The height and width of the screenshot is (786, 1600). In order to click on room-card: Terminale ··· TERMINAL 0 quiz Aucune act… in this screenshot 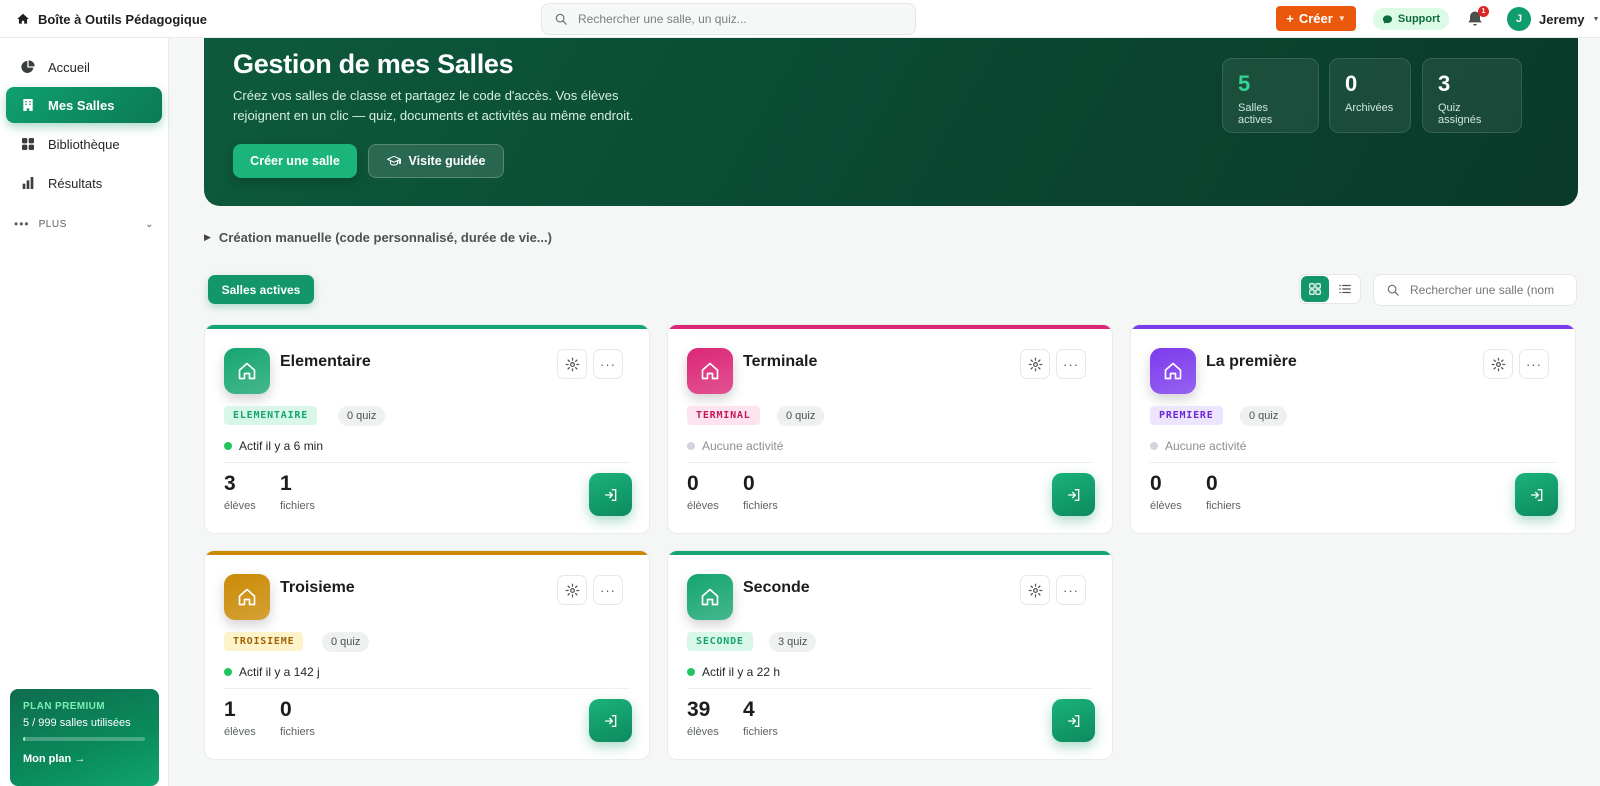, I will do `click(890, 429)`.